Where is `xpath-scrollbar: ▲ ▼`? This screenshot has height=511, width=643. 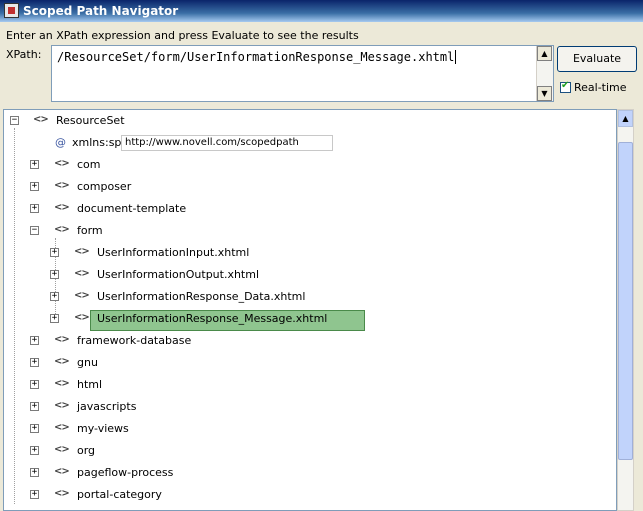
xpath-scrollbar: ▲ ▼ is located at coordinates (544, 73).